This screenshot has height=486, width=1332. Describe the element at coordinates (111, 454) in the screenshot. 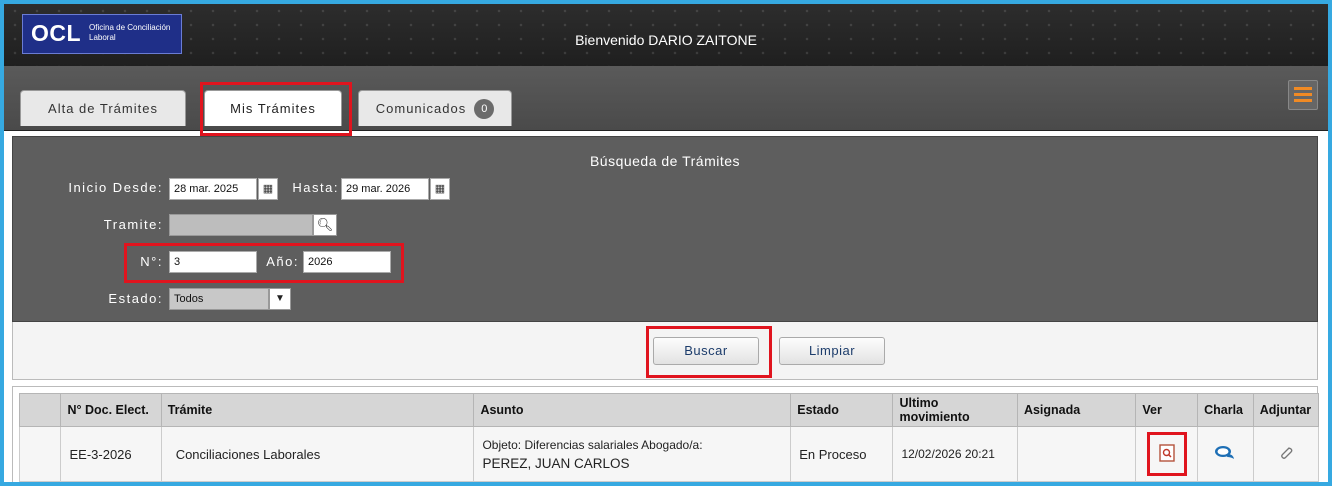

I see `doc-cell: EE-3-2026` at that location.